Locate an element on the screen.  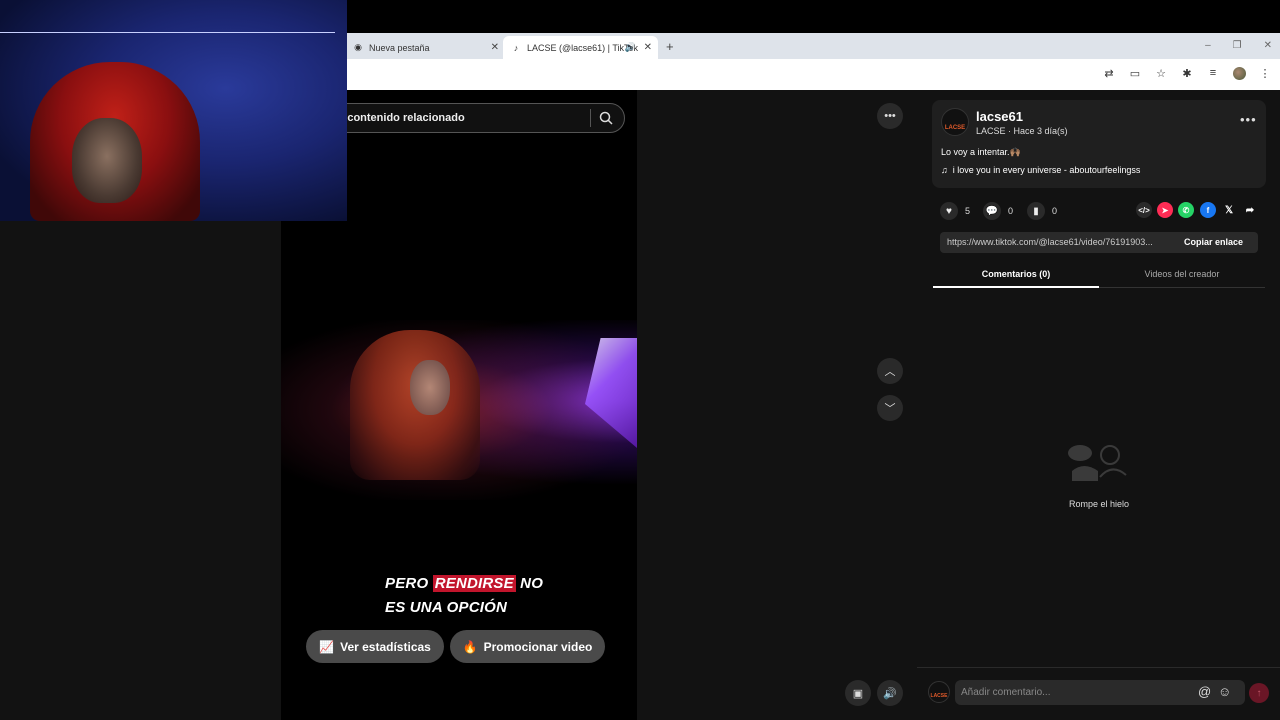
toolbar-icons: ⇄ ▭ ☆ ✱ ≡ ⋮ is located at coordinates (1187, 75).